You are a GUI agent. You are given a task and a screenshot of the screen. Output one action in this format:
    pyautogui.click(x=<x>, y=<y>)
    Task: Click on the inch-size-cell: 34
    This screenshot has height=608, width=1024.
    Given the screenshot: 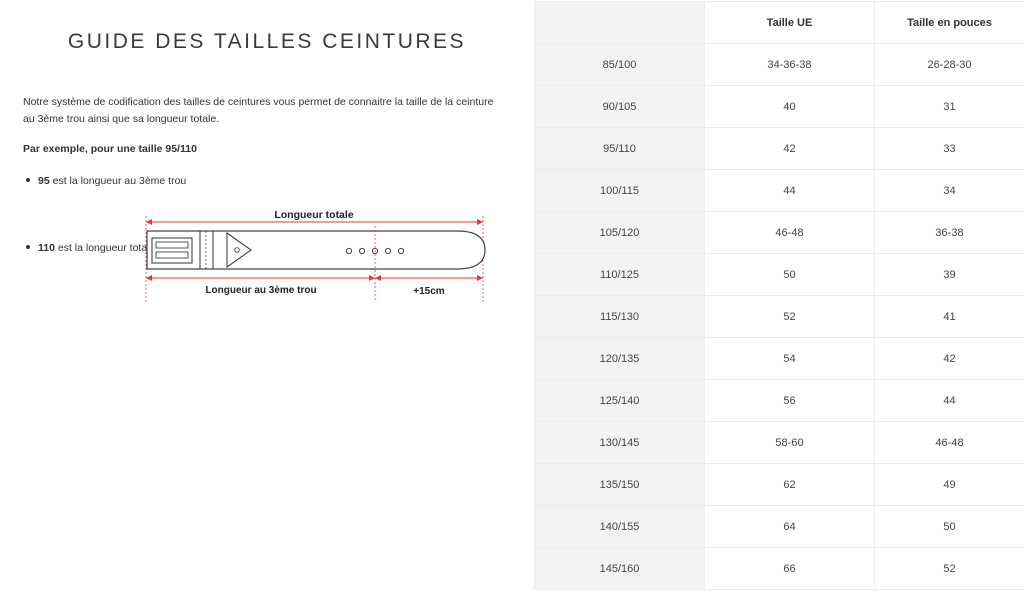 What is the action you would take?
    pyautogui.click(x=949, y=190)
    